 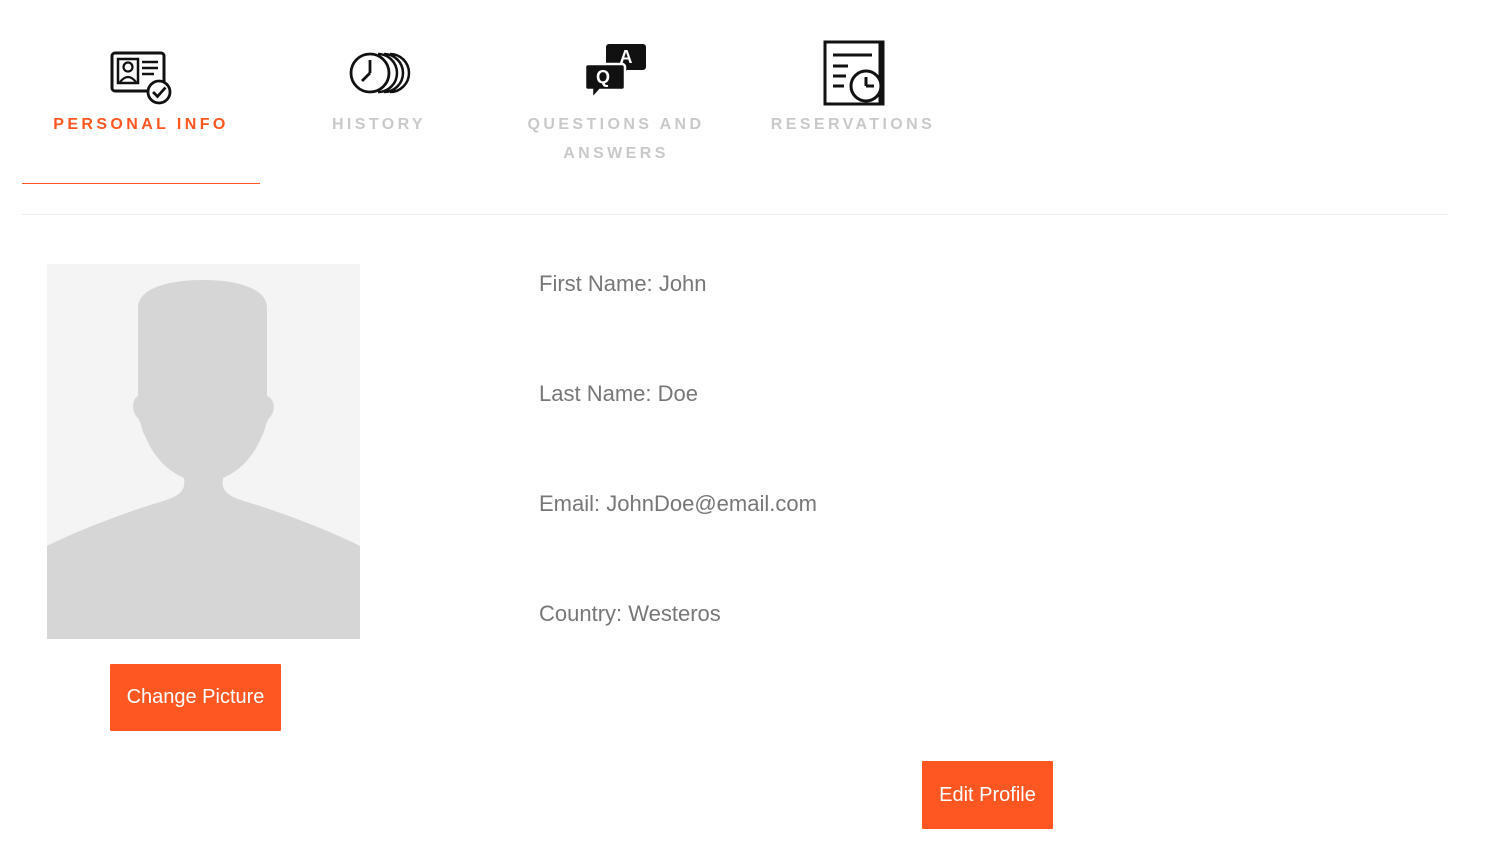 What do you see at coordinates (141, 112) in the screenshot?
I see `tab-personal-info: PERSONAL INFO` at bounding box center [141, 112].